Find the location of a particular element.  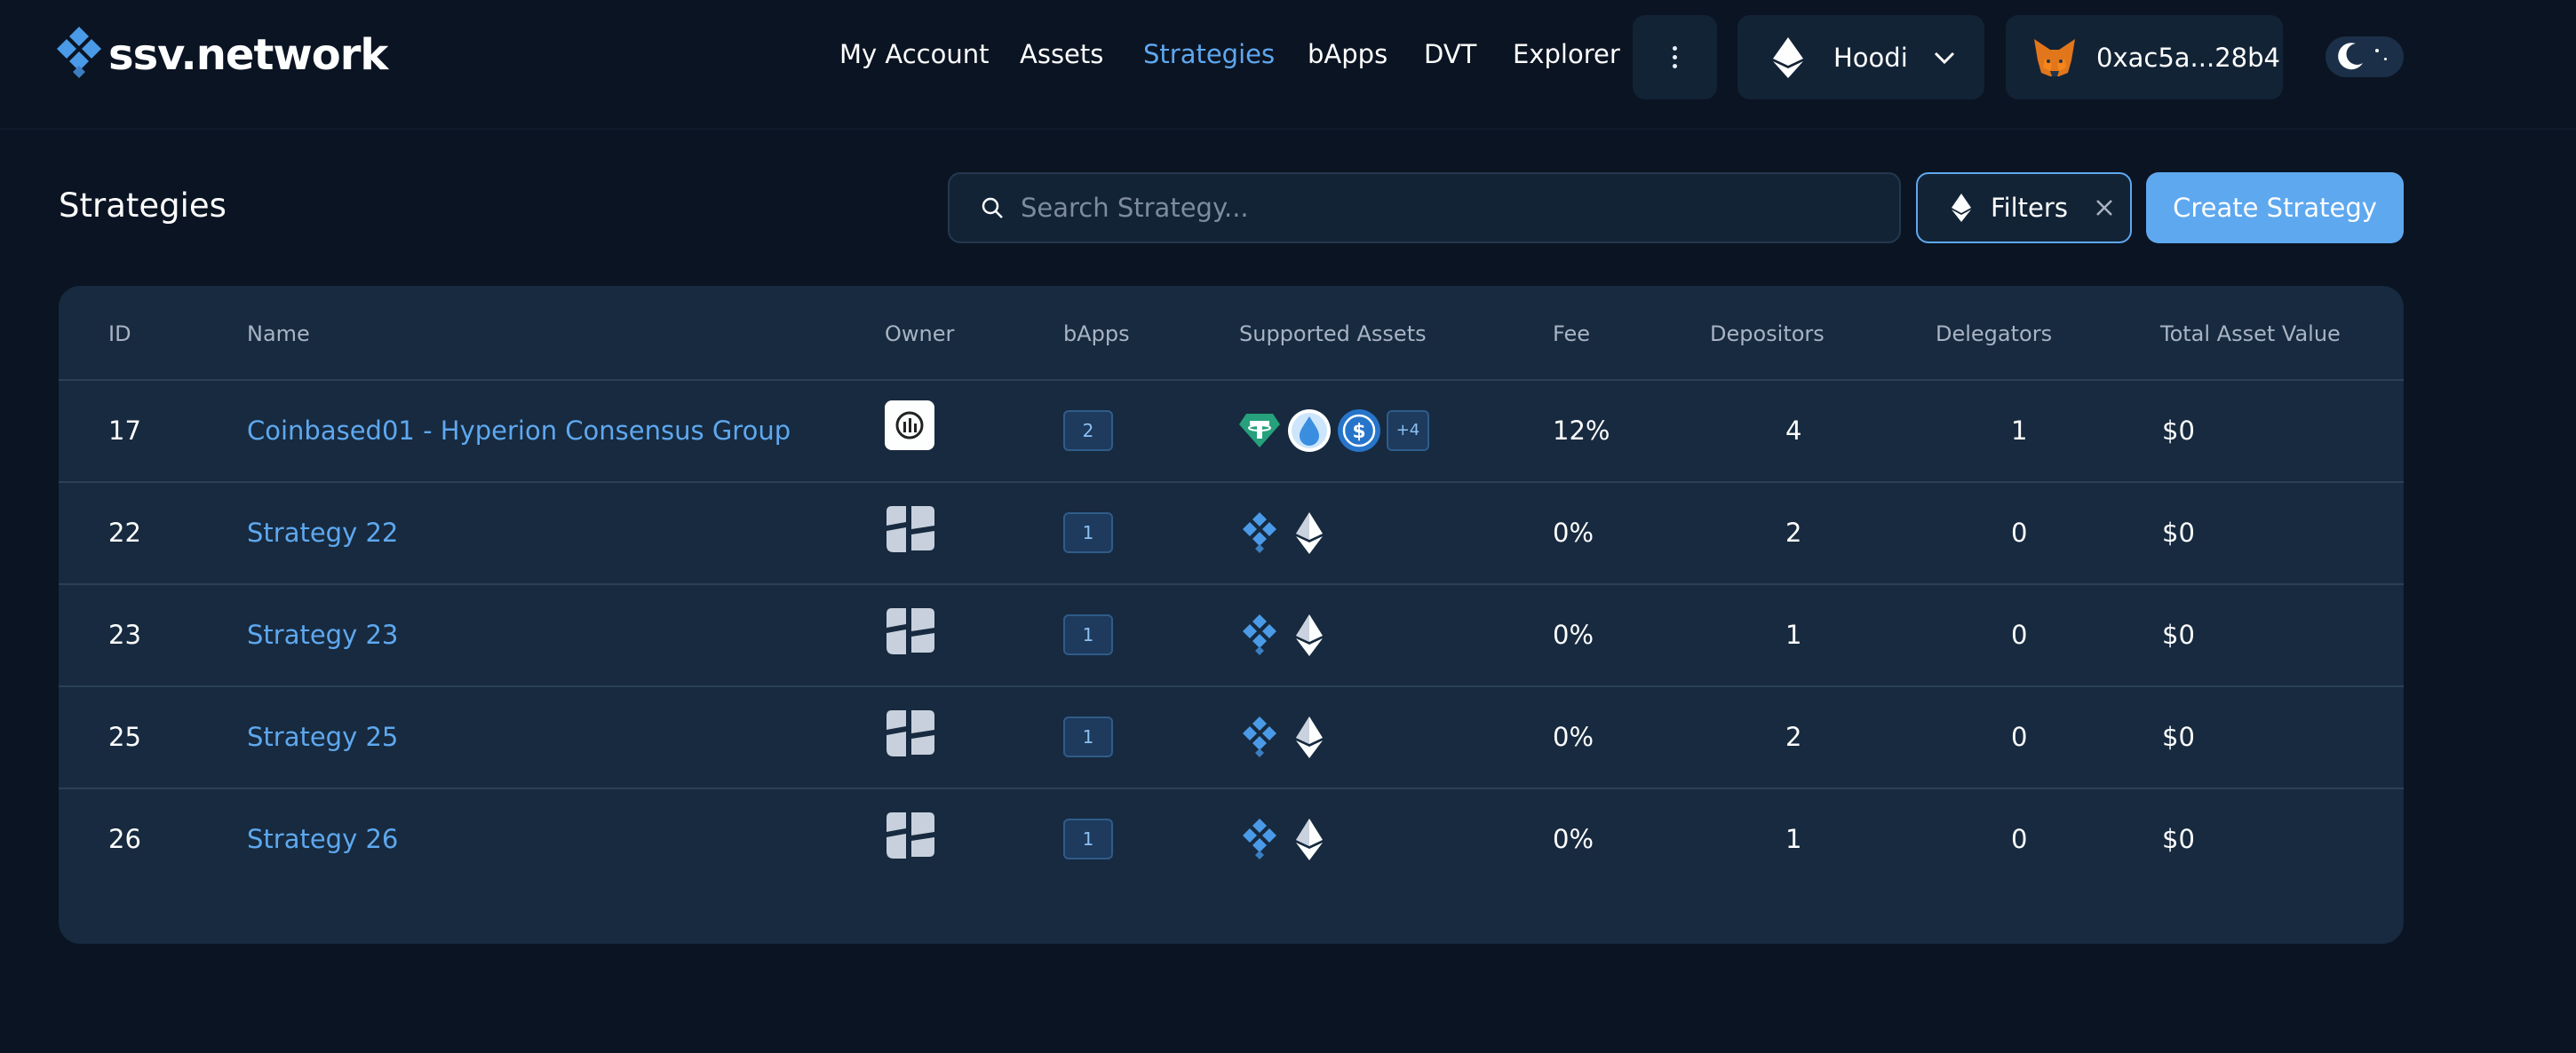

create-strategy-button: Create Strategy is located at coordinates (2275, 207).